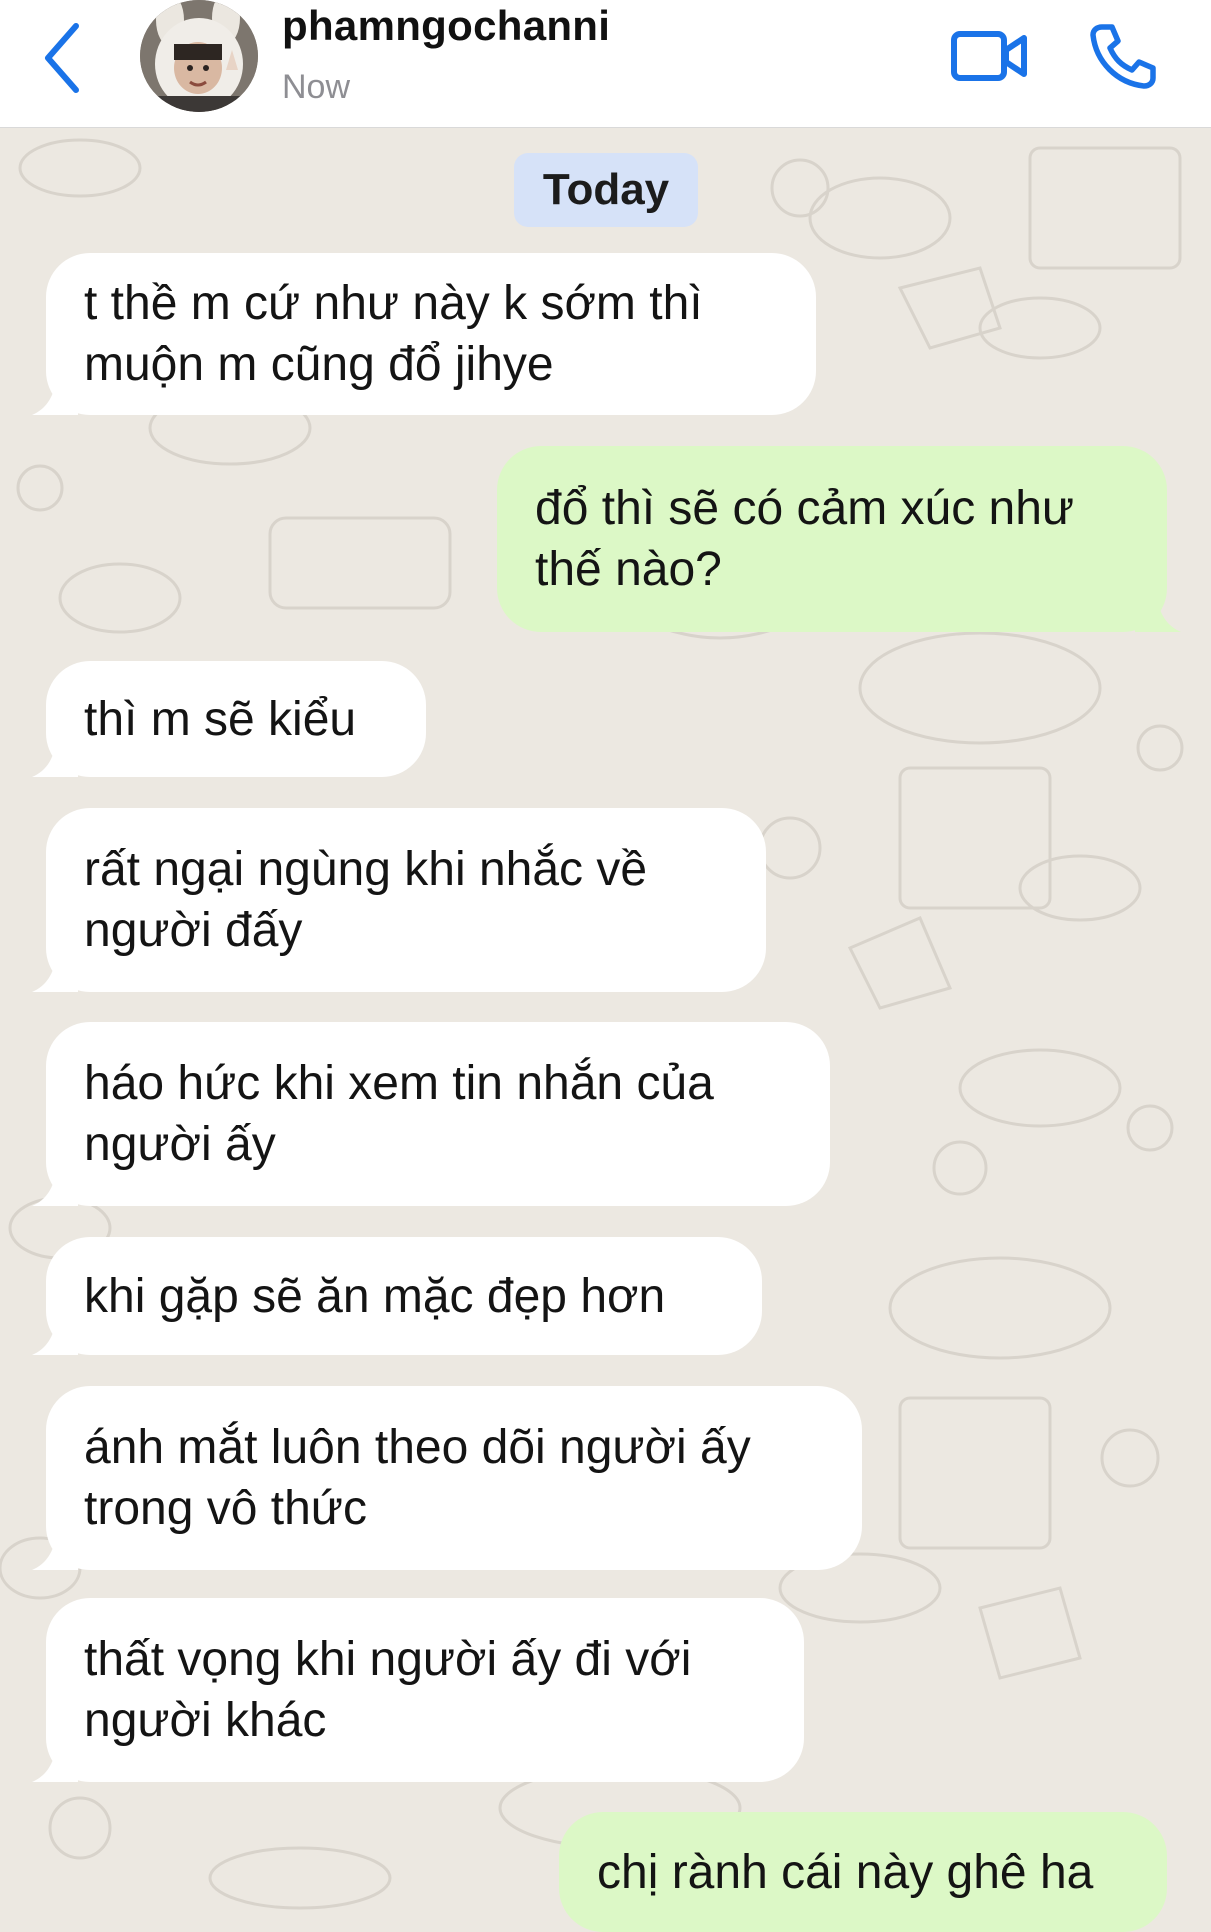 This screenshot has height=1932, width=1211. Describe the element at coordinates (446, 26) in the screenshot. I see `contact-name: phamngochanni` at that location.